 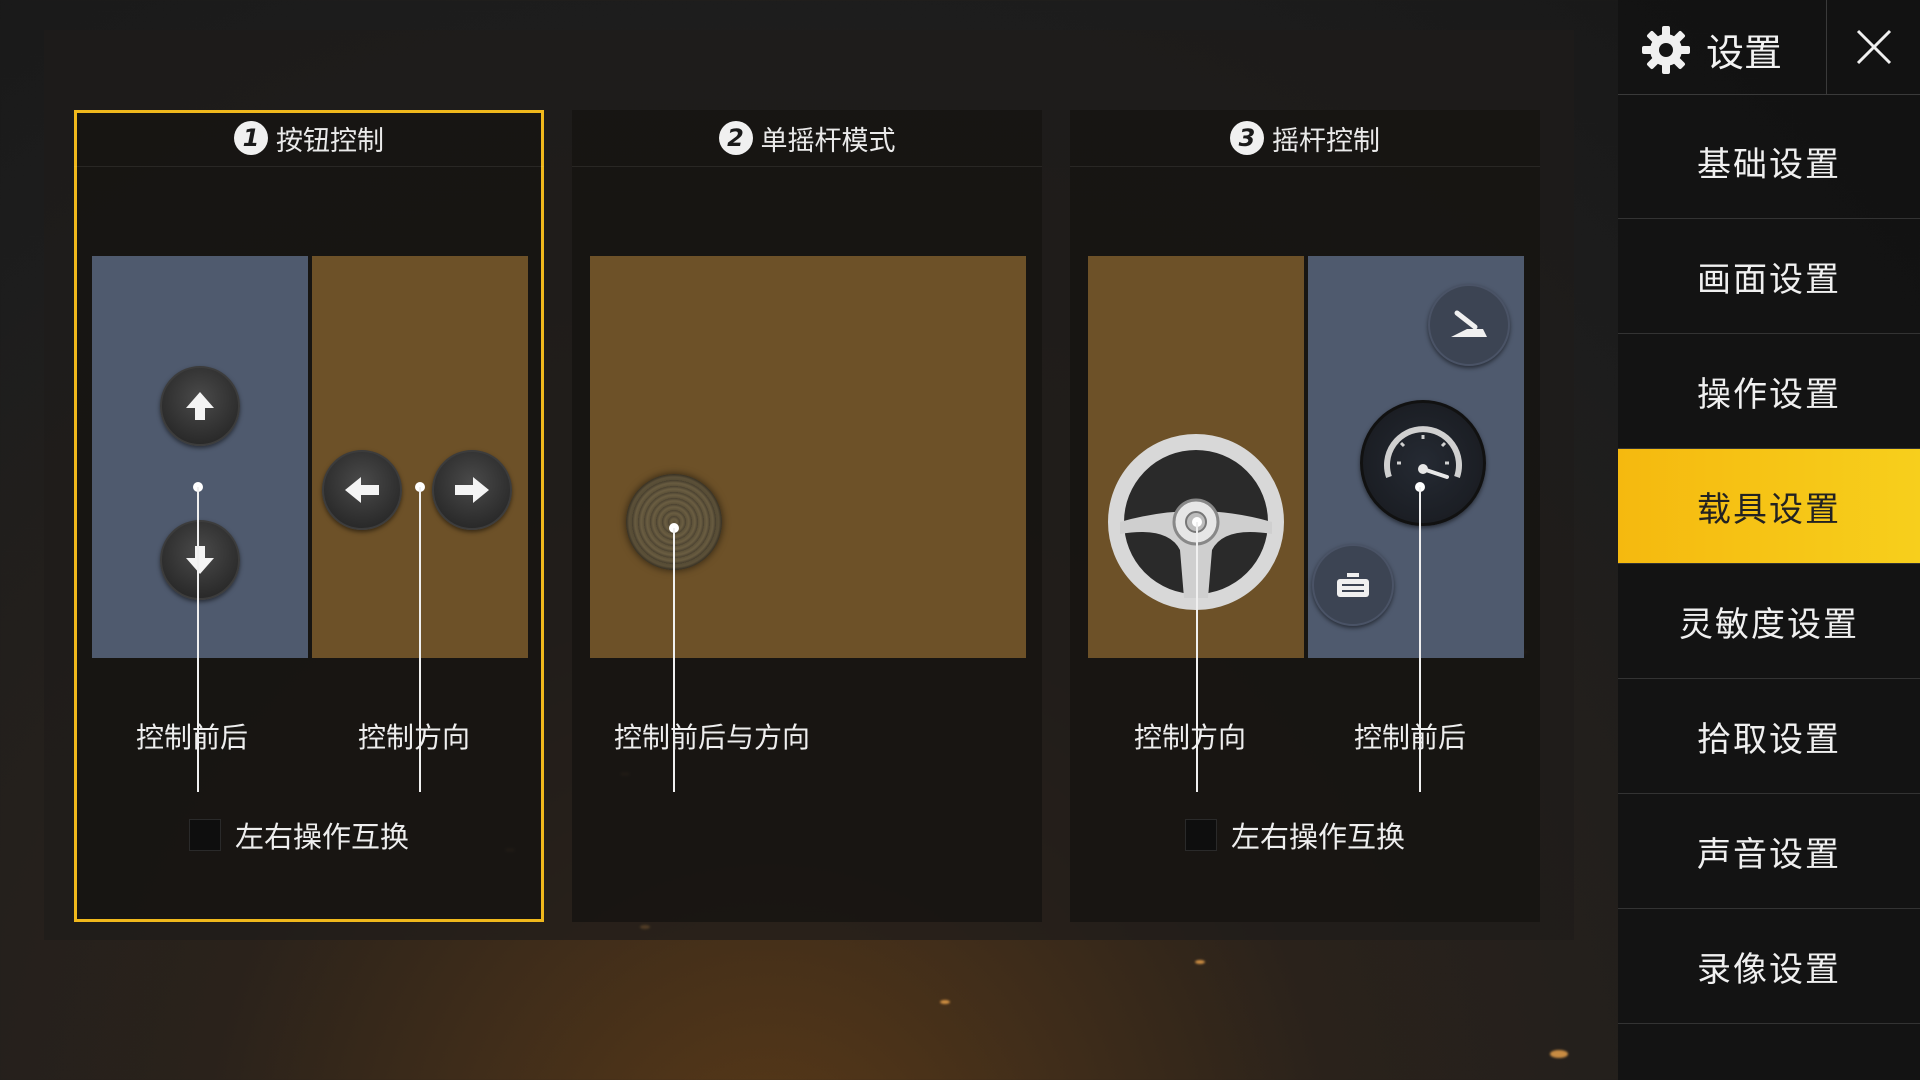 What do you see at coordinates (1247, 138) in the screenshot?
I see `mode-number-badge: 3` at bounding box center [1247, 138].